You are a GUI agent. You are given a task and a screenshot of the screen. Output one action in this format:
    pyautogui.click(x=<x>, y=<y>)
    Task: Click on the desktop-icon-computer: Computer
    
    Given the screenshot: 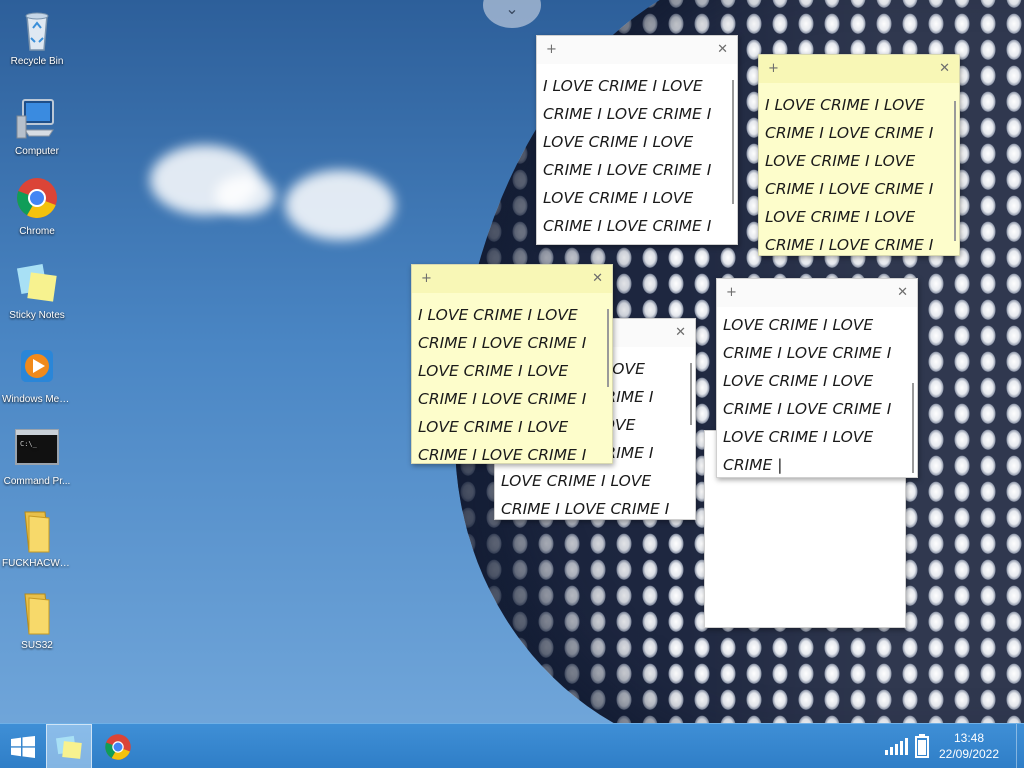 What is the action you would take?
    pyautogui.click(x=37, y=126)
    